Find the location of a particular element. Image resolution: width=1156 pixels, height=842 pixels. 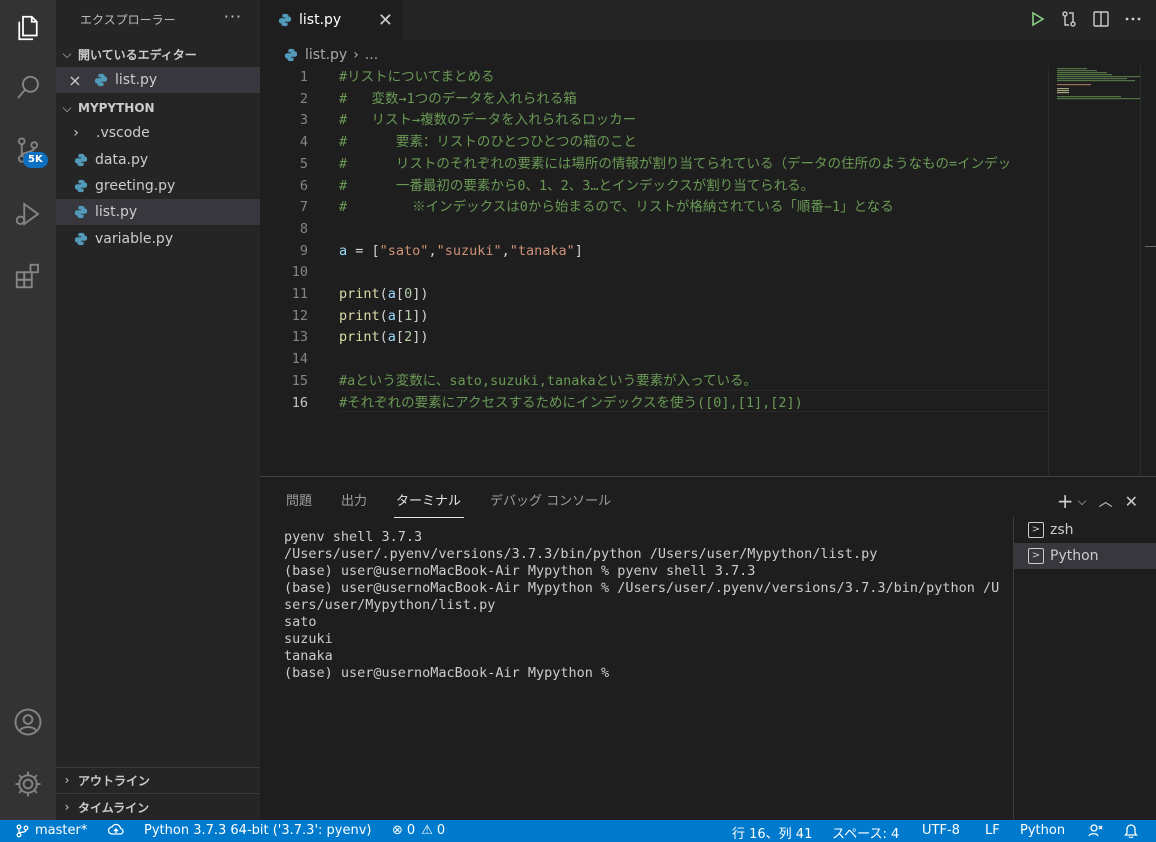

code-line: 2 # 変数→1つのデータを入れられる箱 is located at coordinates (654, 99).